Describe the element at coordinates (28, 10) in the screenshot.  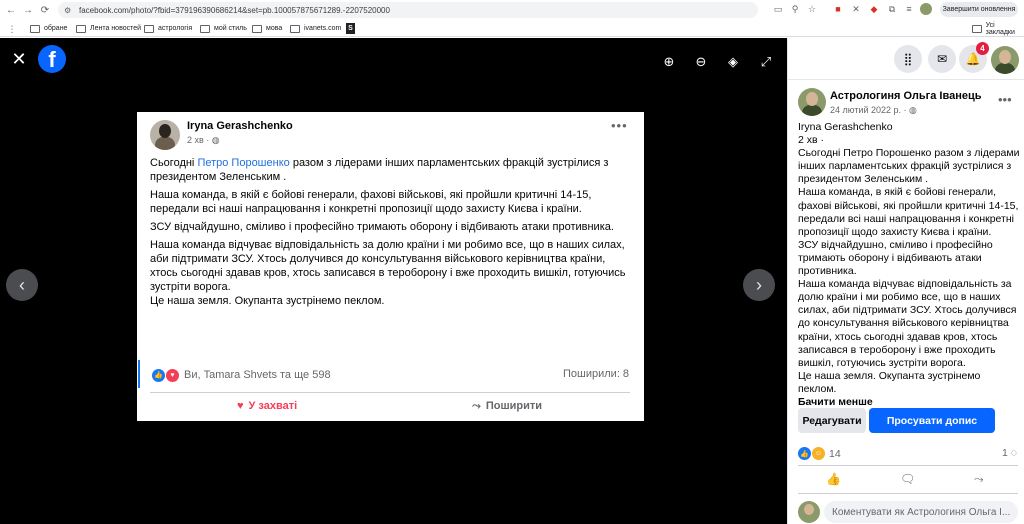
I see `forward-icon: →` at that location.